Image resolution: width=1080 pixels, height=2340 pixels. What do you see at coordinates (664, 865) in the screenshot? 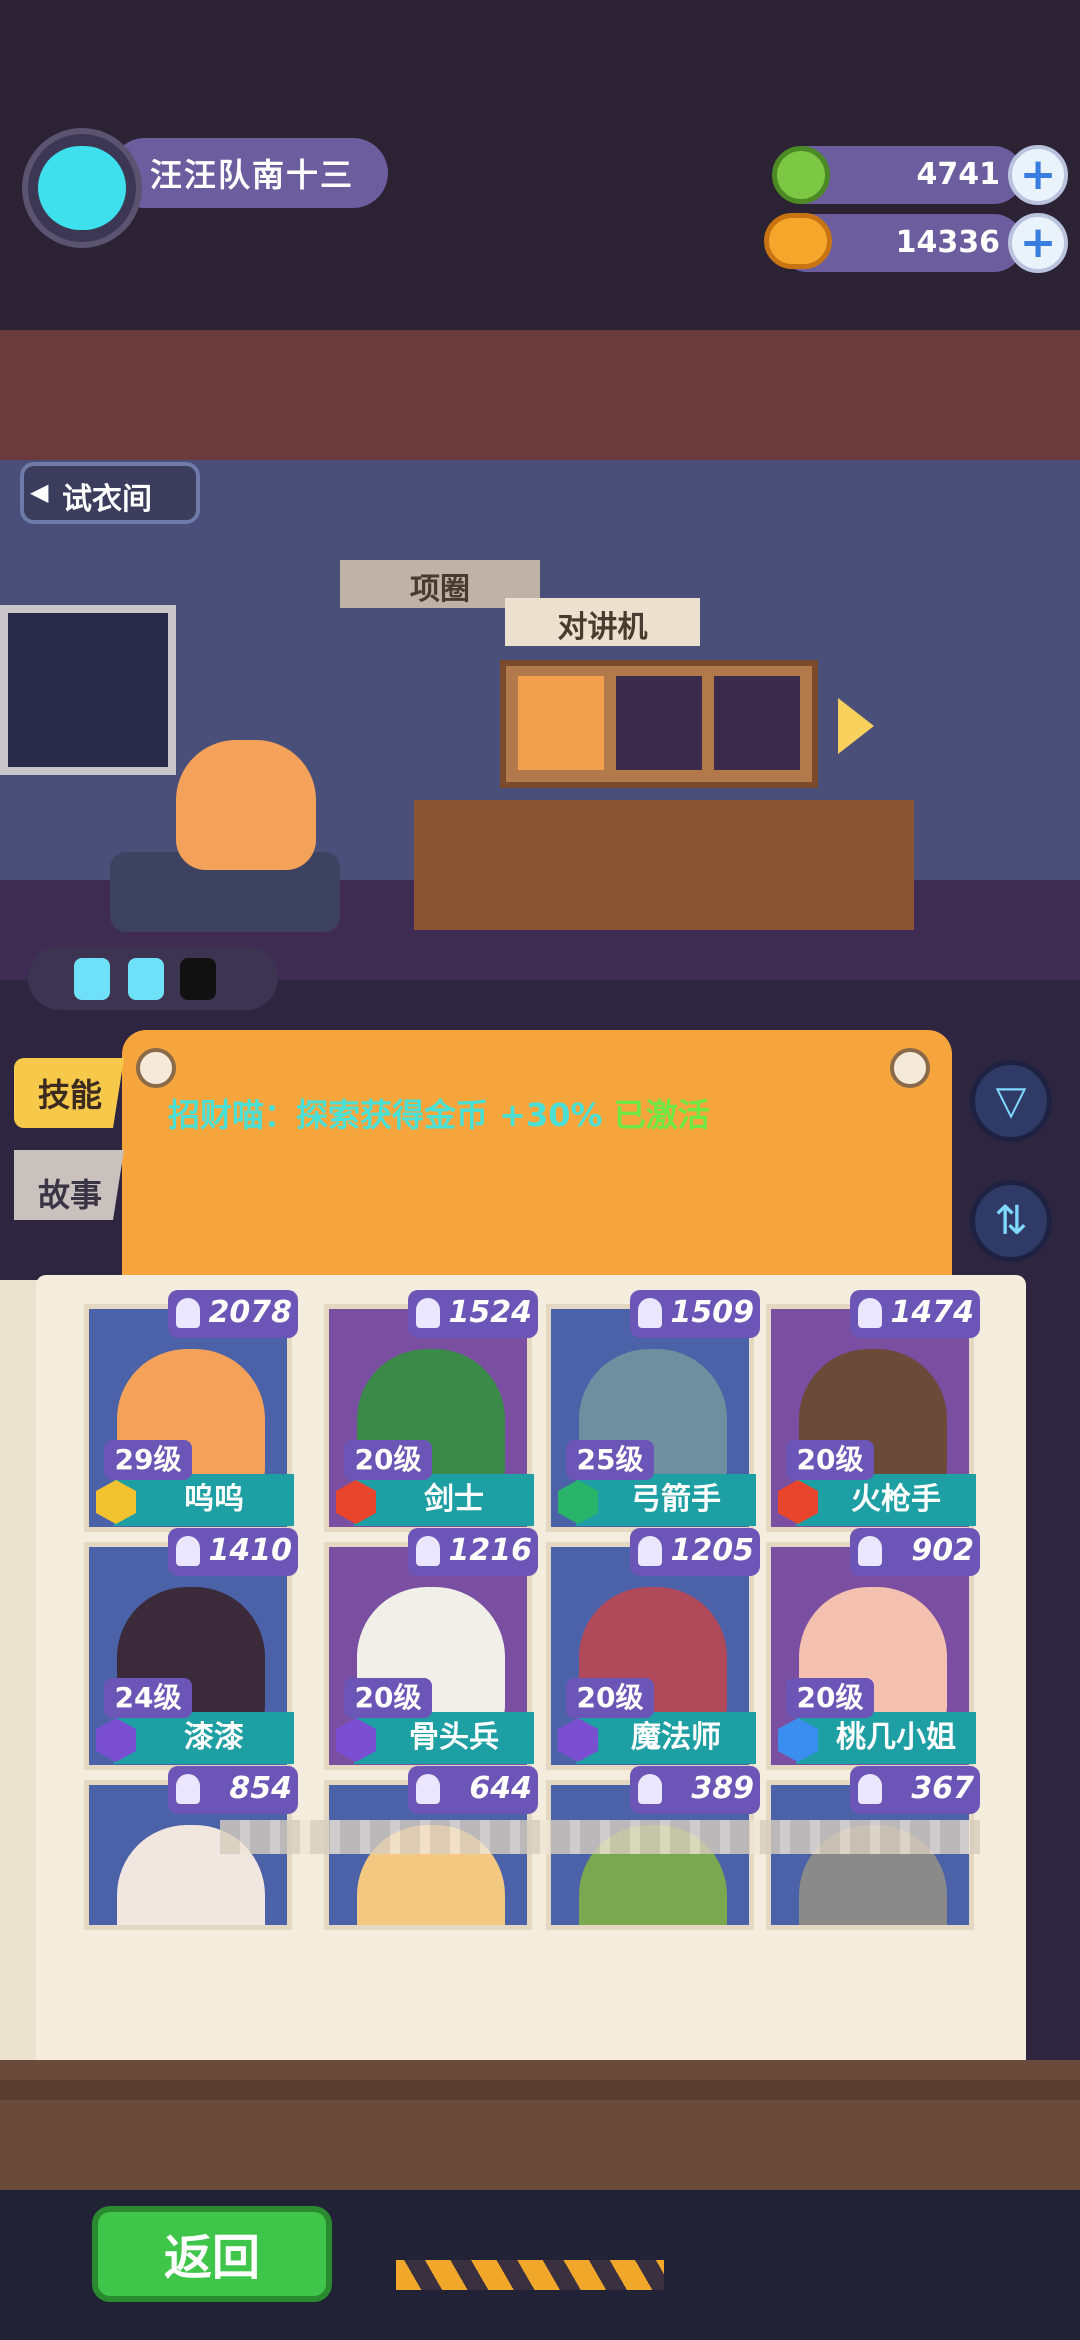
I see `desk` at bounding box center [664, 865].